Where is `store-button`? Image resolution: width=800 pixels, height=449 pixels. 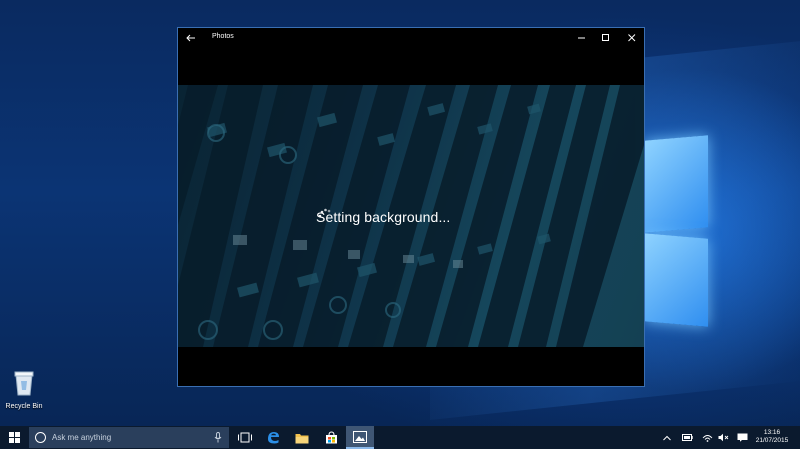
store-button is located at coordinates (331, 437).